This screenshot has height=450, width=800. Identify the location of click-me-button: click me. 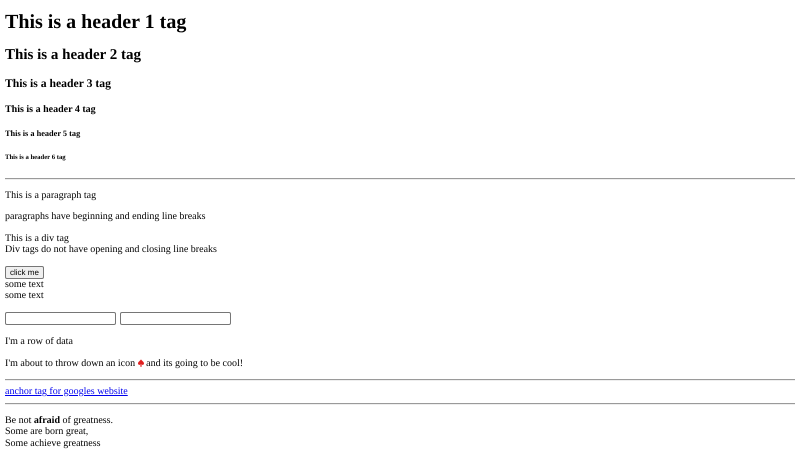
(24, 272).